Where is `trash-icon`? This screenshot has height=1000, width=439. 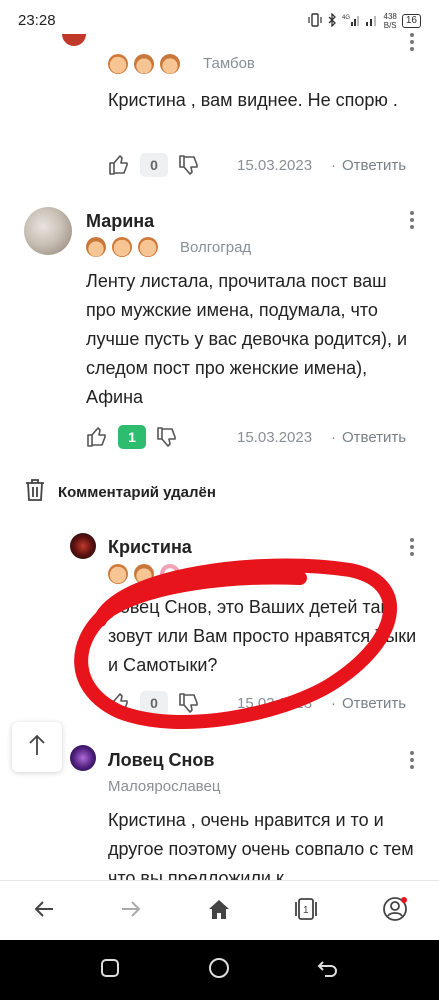 trash-icon is located at coordinates (35, 492).